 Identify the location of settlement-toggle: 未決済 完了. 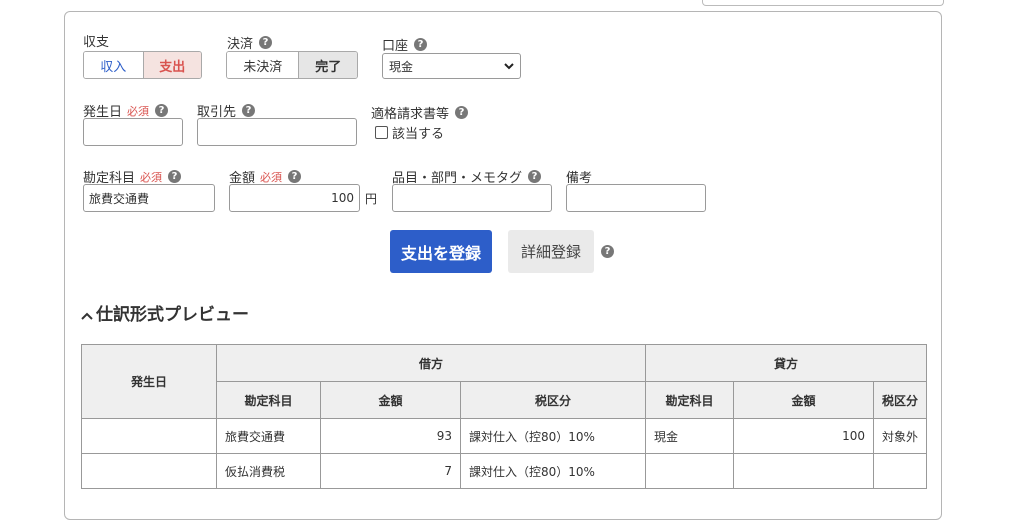
(292, 65).